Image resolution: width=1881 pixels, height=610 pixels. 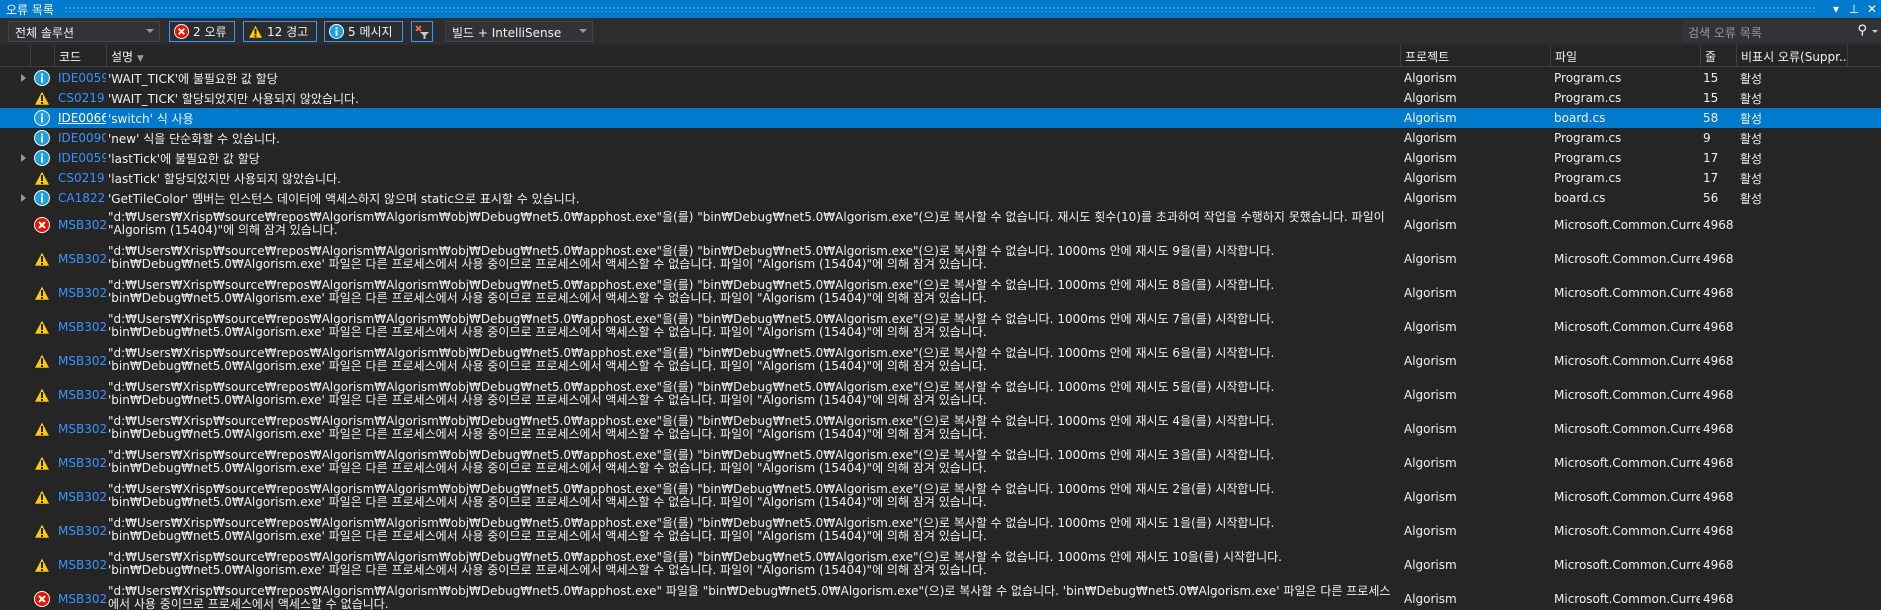 What do you see at coordinates (363, 31) in the screenshot?
I see `messages-filter-button: 5 메시지` at bounding box center [363, 31].